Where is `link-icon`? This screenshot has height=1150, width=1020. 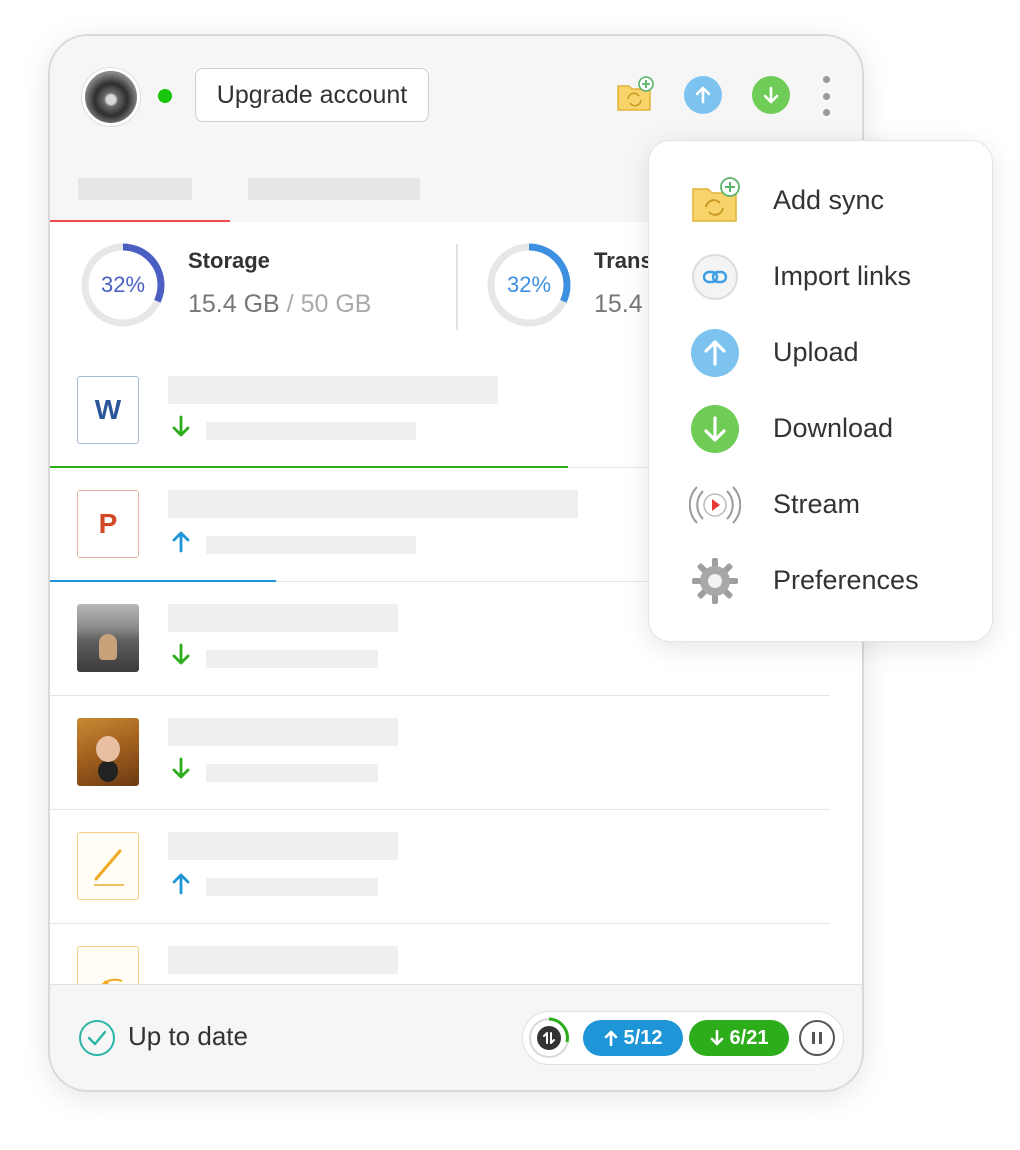 link-icon is located at coordinates (715, 277).